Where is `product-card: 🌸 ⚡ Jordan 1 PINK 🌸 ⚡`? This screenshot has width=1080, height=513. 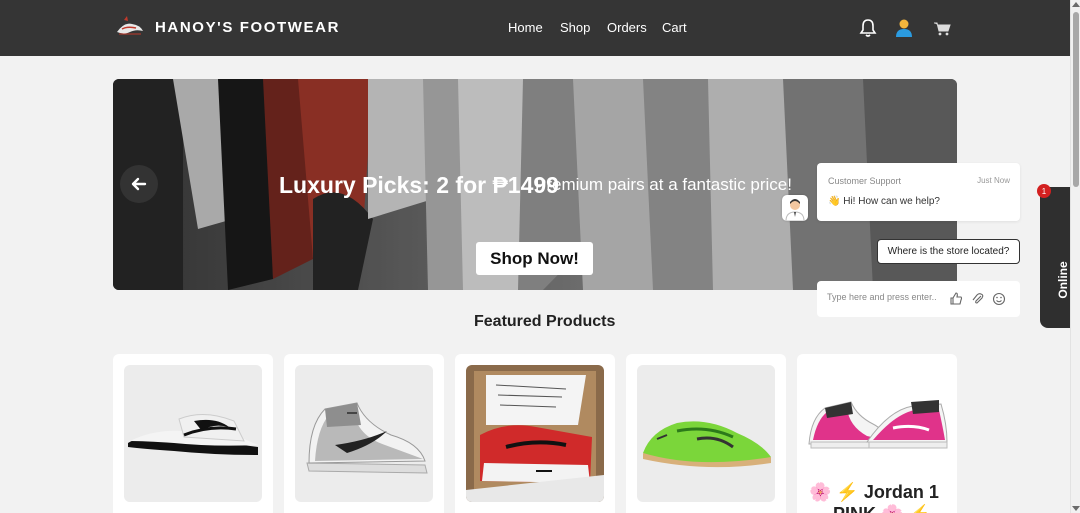
product-card: 🌸 ⚡ Jordan 1 PINK 🌸 ⚡ is located at coordinates (877, 433).